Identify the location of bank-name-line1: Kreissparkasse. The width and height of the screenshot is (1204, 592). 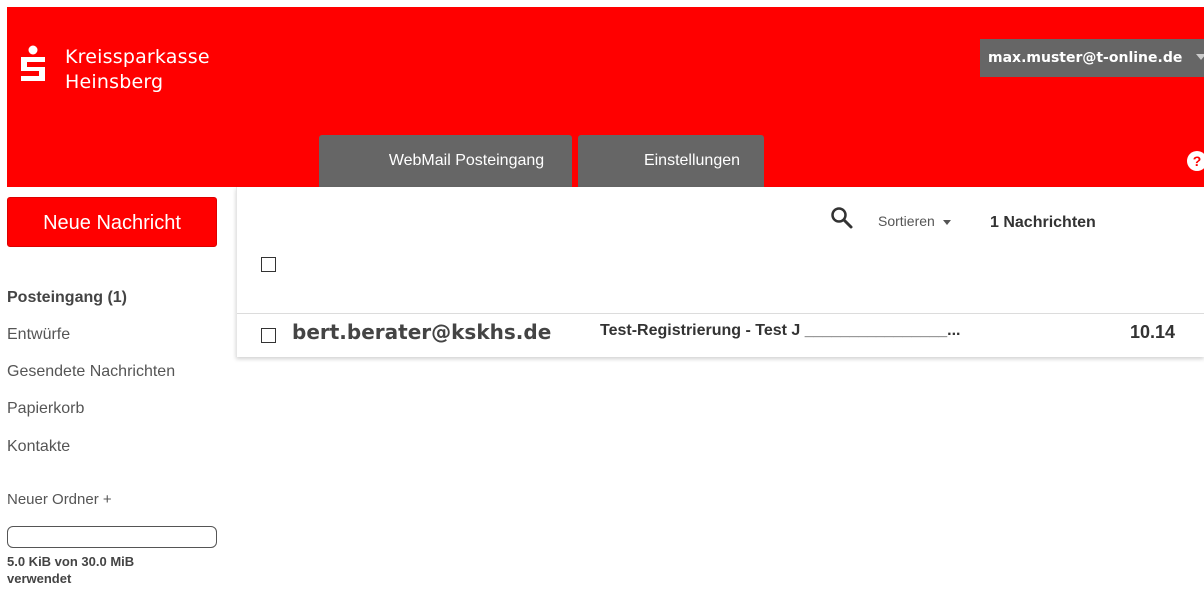
(137, 57).